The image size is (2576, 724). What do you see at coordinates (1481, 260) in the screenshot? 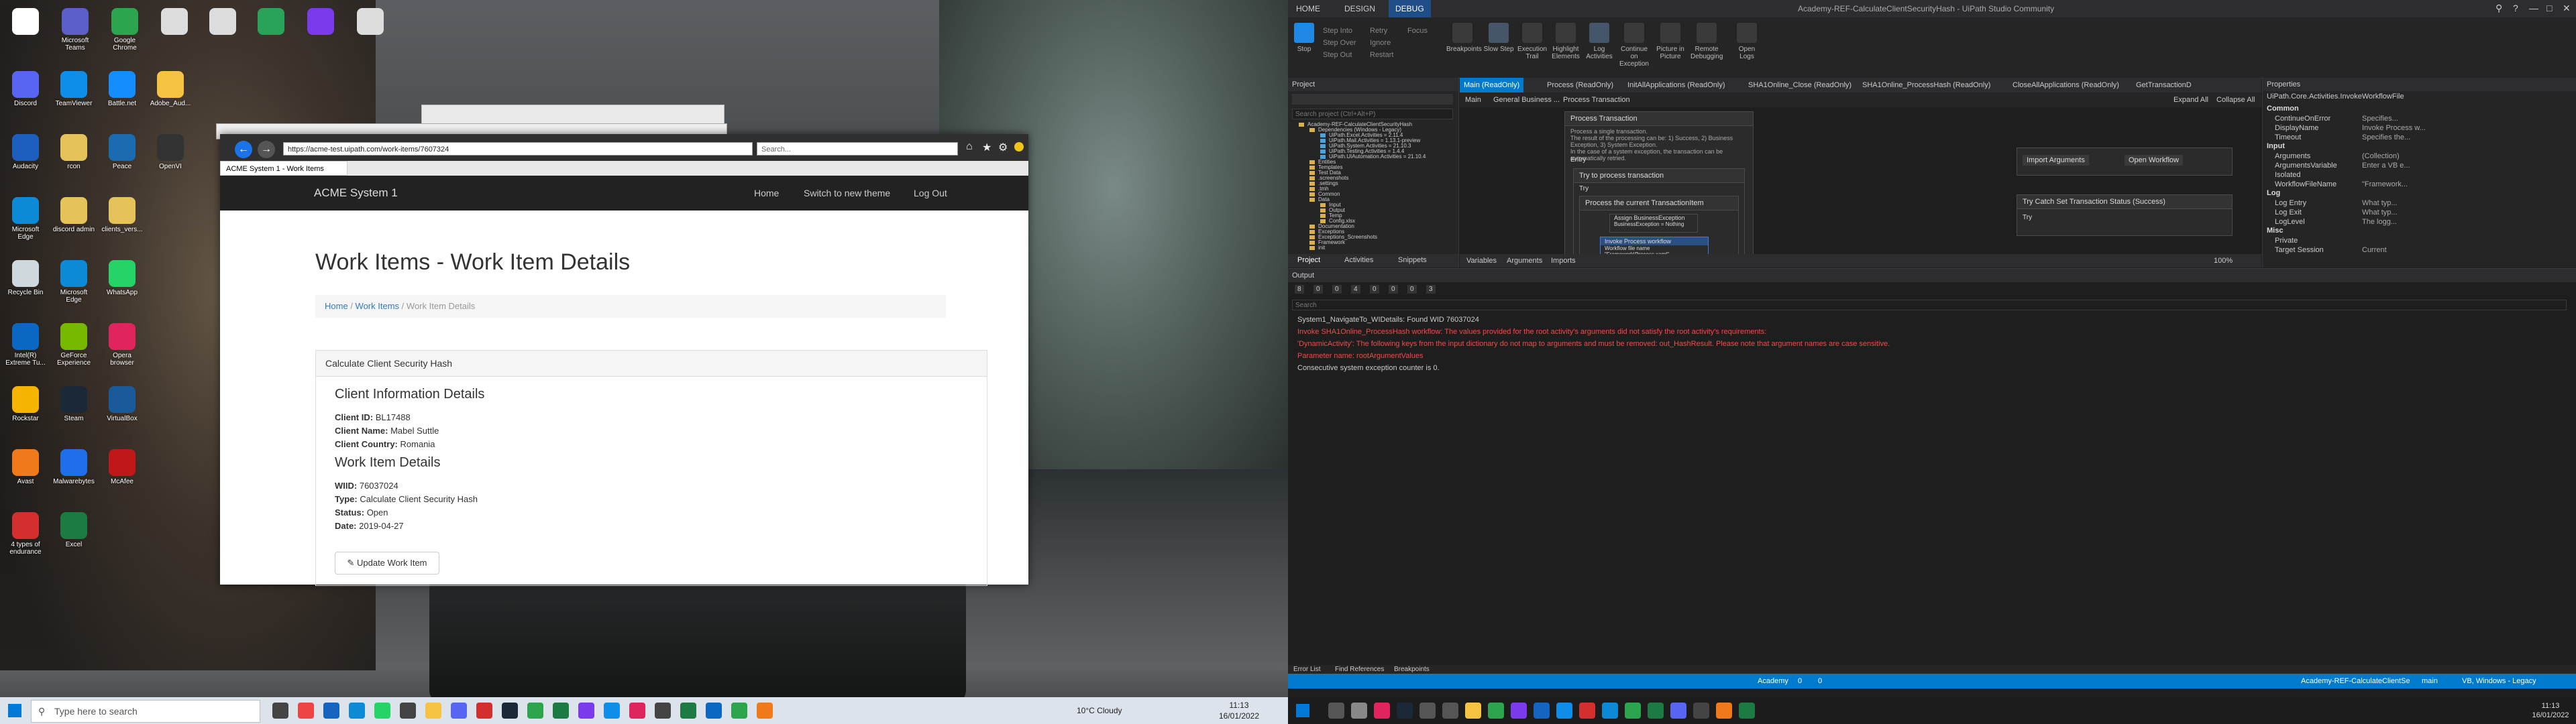
I see `variables-tab: Variables` at bounding box center [1481, 260].